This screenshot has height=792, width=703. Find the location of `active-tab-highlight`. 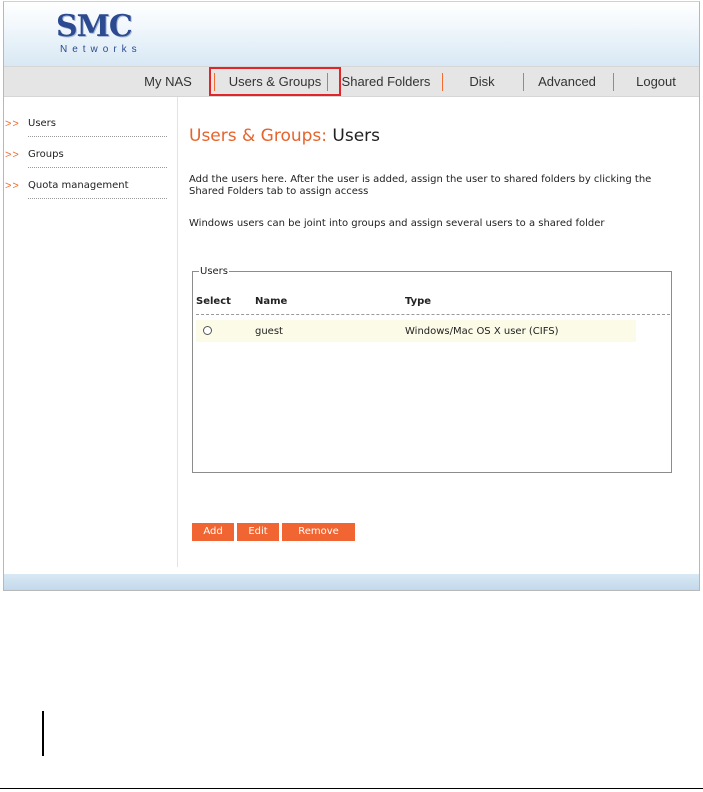

active-tab-highlight is located at coordinates (275, 81).